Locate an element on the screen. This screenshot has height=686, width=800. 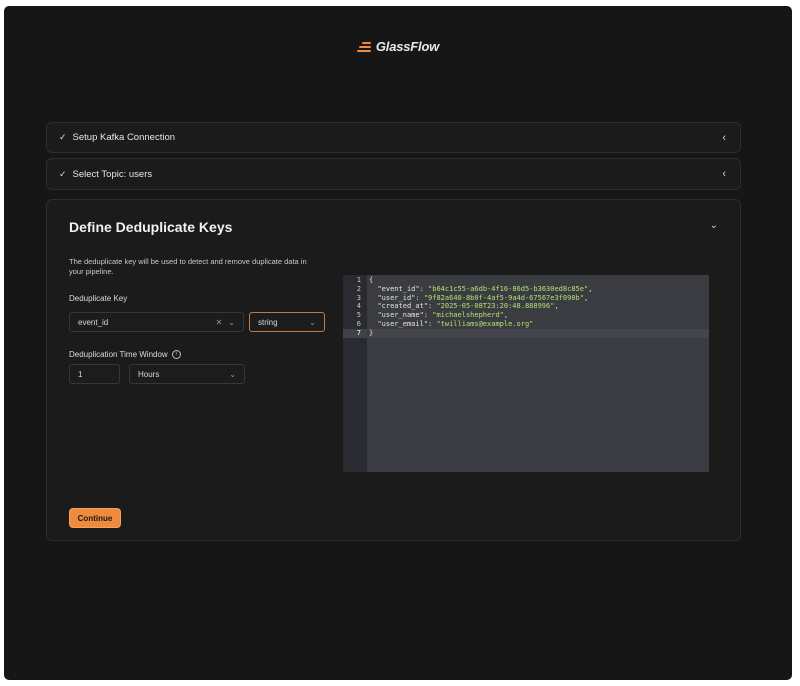
line-number: 7 is located at coordinates (355, 333).